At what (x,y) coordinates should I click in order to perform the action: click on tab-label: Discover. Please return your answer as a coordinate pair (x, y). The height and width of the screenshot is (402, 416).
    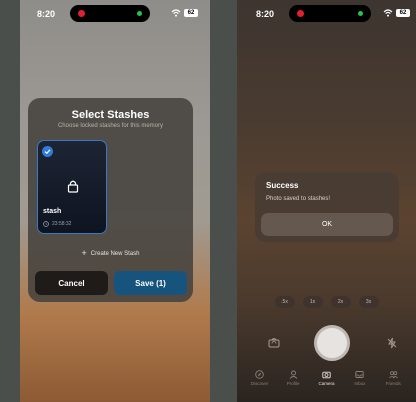
    Looking at the image, I should click on (259, 383).